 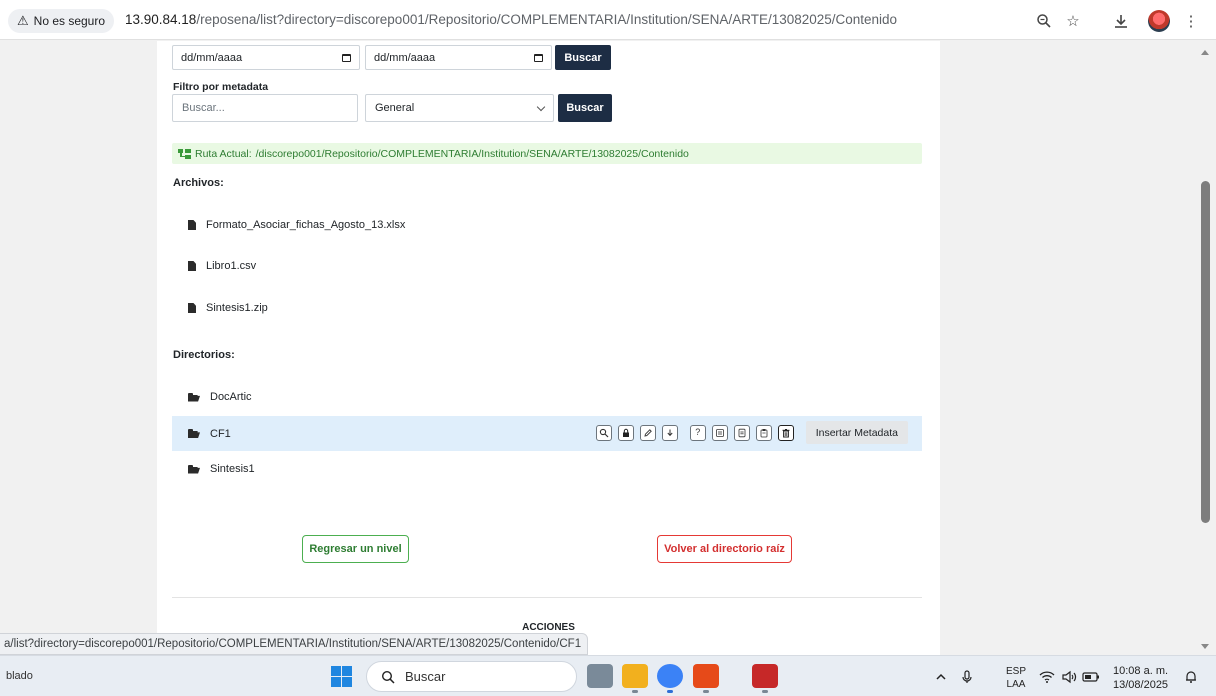 I want to click on microphone-icon, so click(x=967, y=677).